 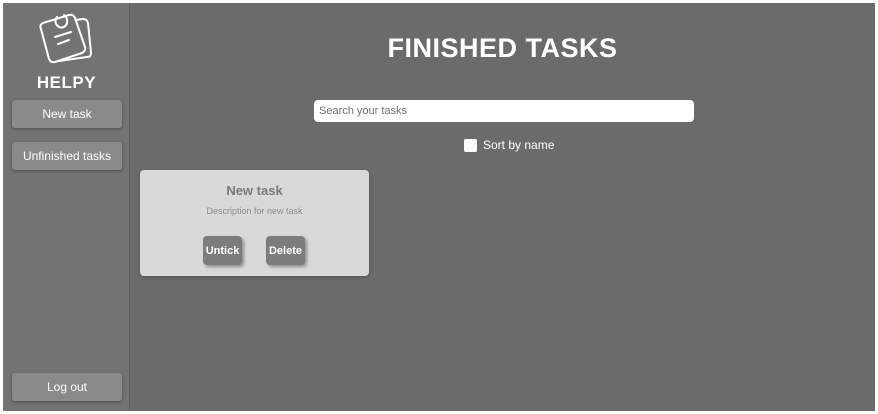 What do you see at coordinates (254, 211) in the screenshot?
I see `task-description: Description for new task` at bounding box center [254, 211].